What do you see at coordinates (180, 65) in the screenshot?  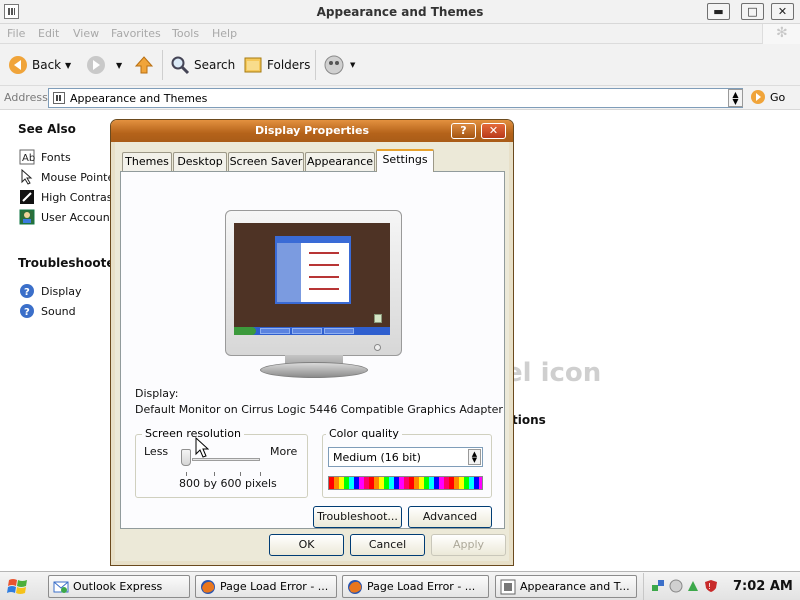 I see `search-icon` at bounding box center [180, 65].